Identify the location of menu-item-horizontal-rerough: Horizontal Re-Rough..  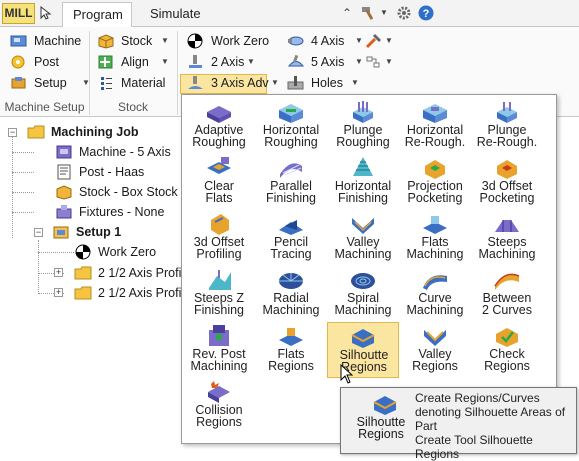
(435, 126).